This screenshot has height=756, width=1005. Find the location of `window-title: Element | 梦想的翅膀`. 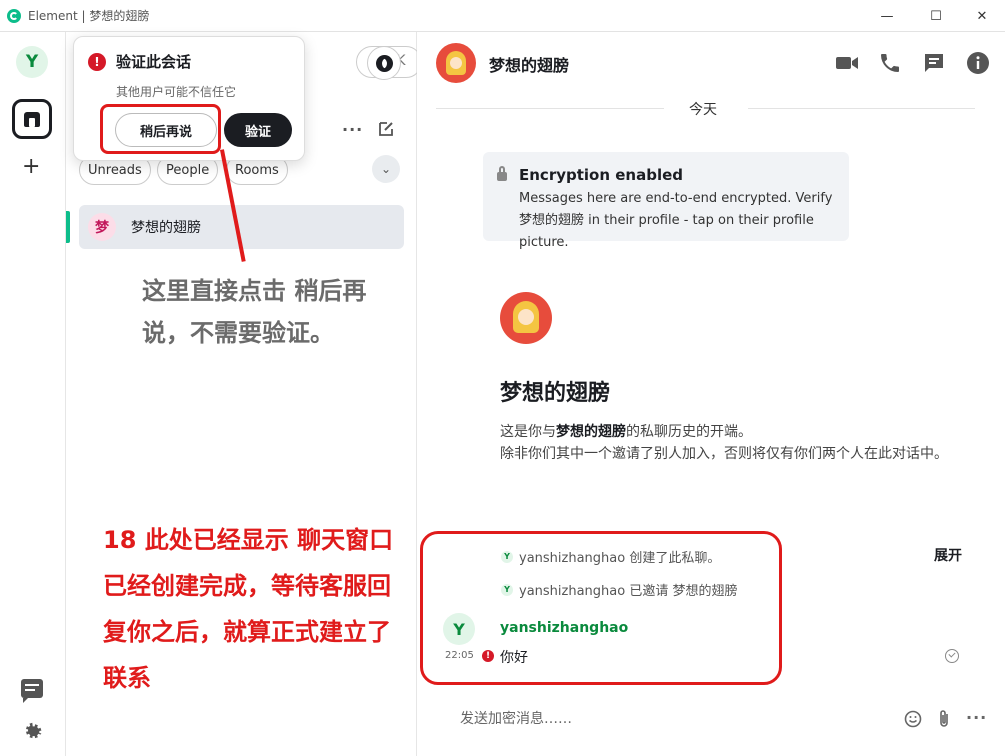

window-title: Element | 梦想的翅膀 is located at coordinates (89, 16).